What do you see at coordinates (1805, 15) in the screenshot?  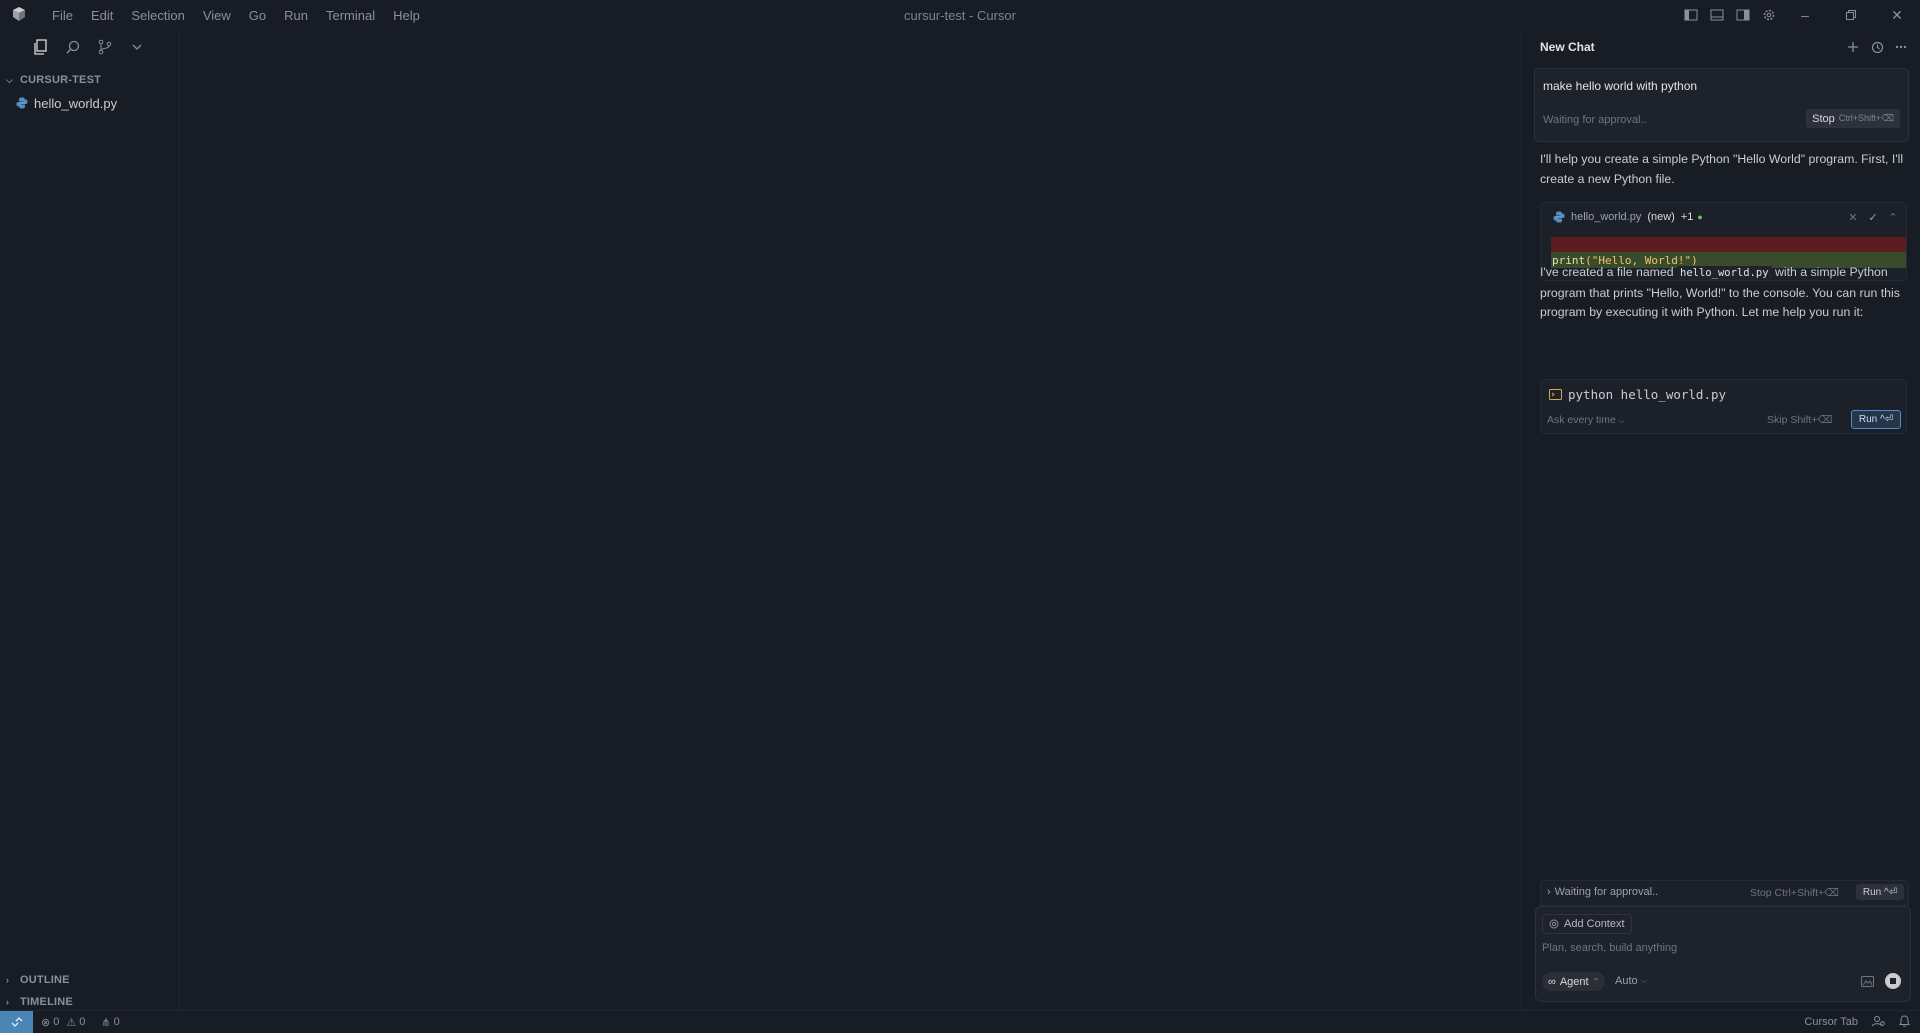 I see `minimize-button: –` at bounding box center [1805, 15].